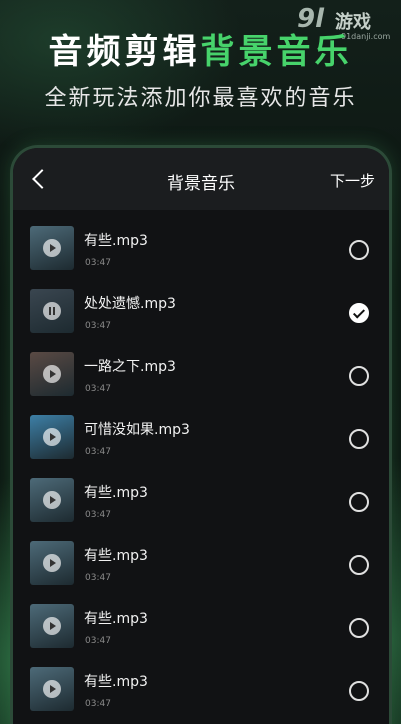 The height and width of the screenshot is (724, 401). I want to click on song-name: 处处遗憾.mp3, so click(130, 304).